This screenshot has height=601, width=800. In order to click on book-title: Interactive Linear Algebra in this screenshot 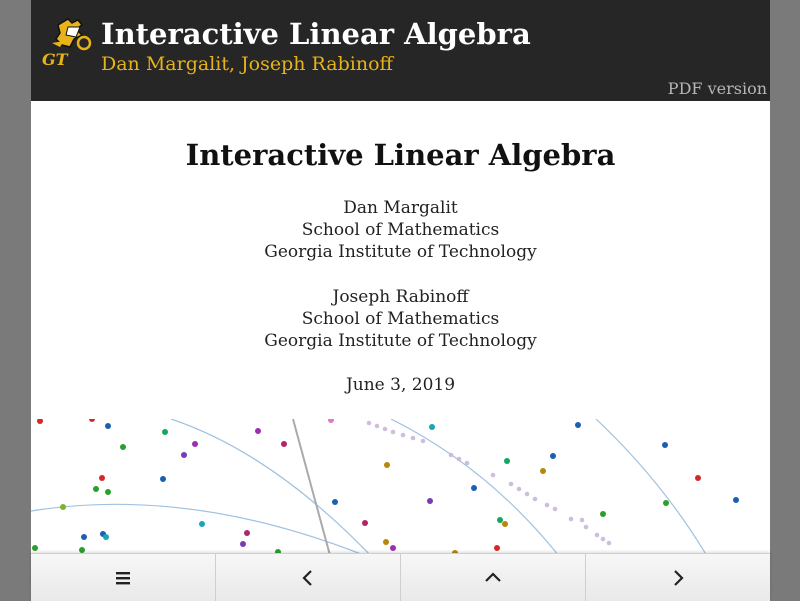, I will do `click(400, 155)`.